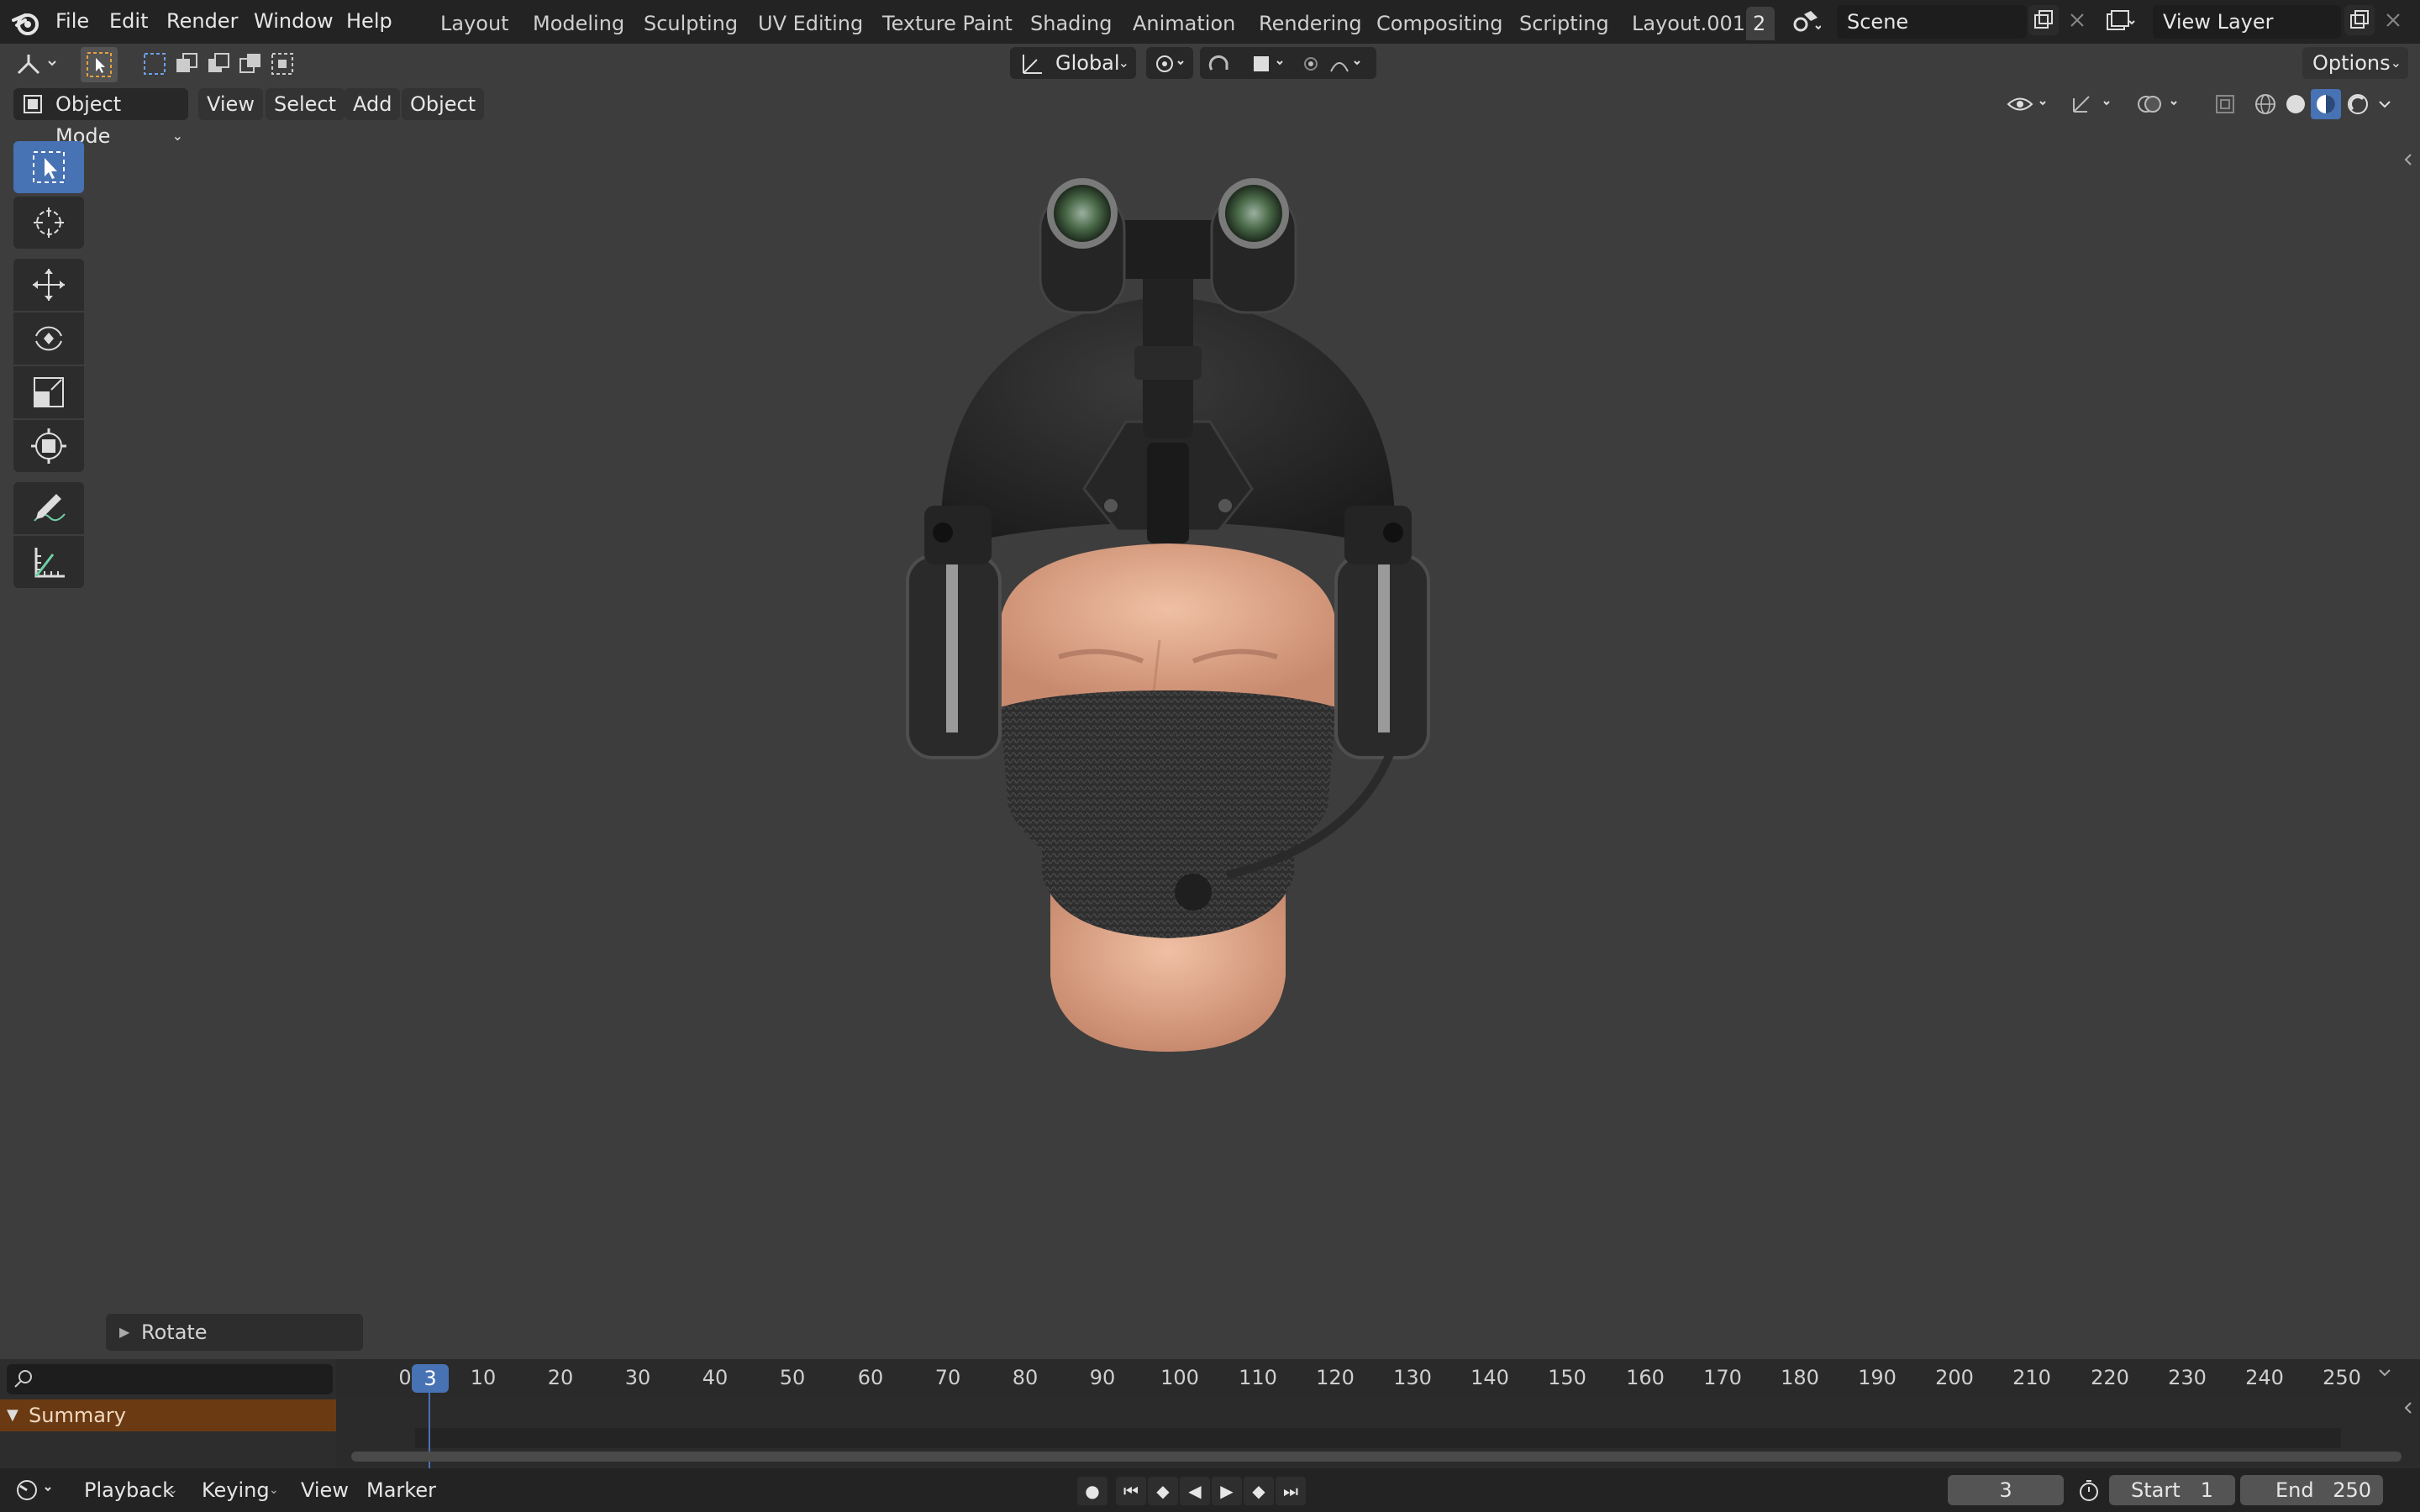 This screenshot has height=1512, width=2420. Describe the element at coordinates (369, 21) in the screenshot. I see `menu-help: Help` at that location.